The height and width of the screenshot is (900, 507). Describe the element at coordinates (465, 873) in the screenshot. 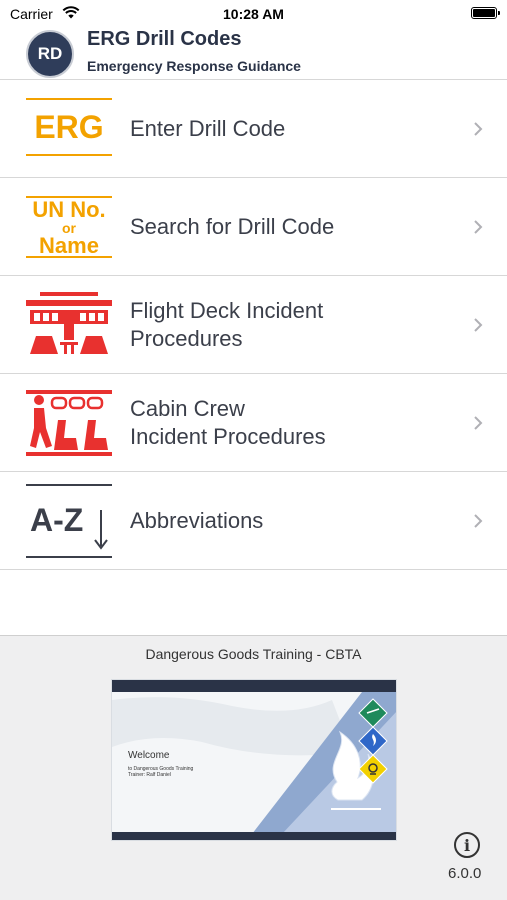

I see `version-label: 6.0.0` at that location.